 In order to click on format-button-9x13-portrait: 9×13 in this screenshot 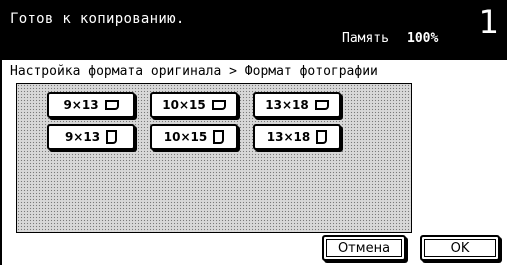, I will do `click(91, 137)`.